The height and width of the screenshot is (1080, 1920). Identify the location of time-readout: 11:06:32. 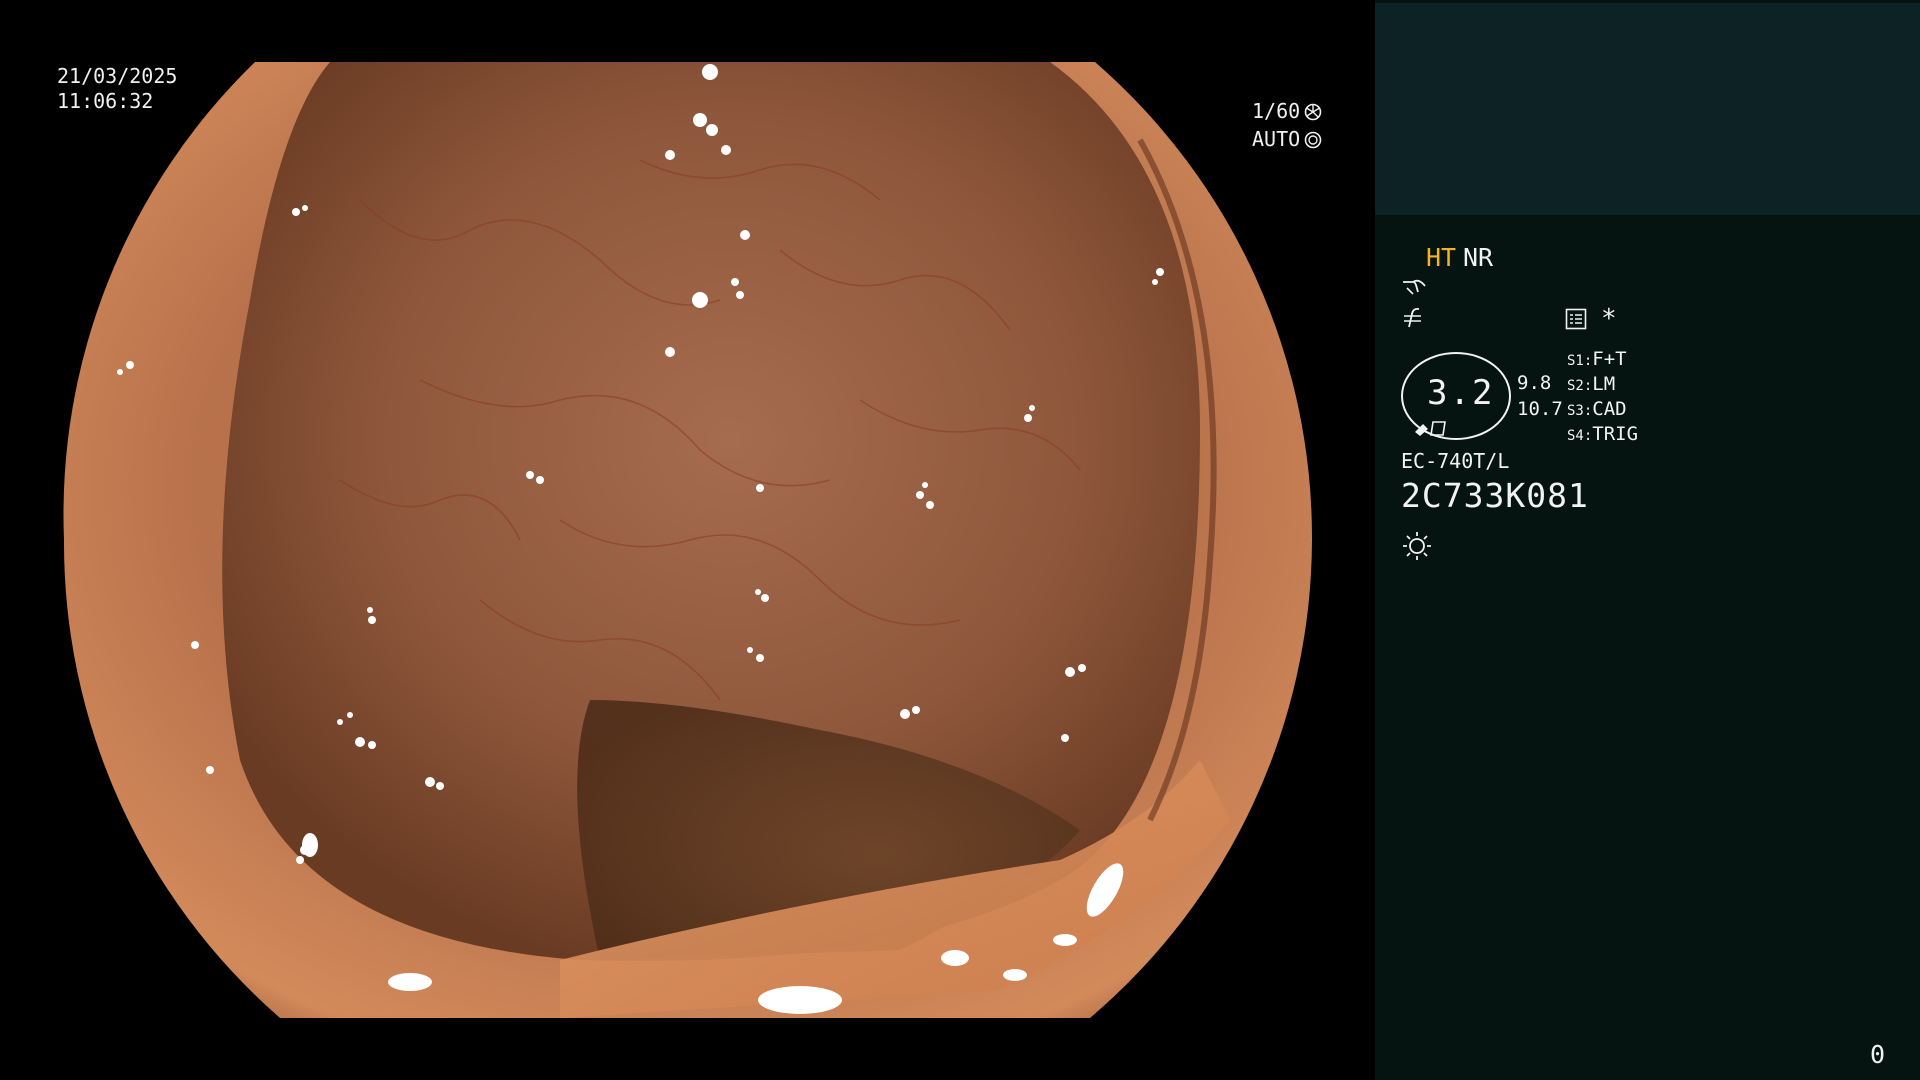
(105, 101).